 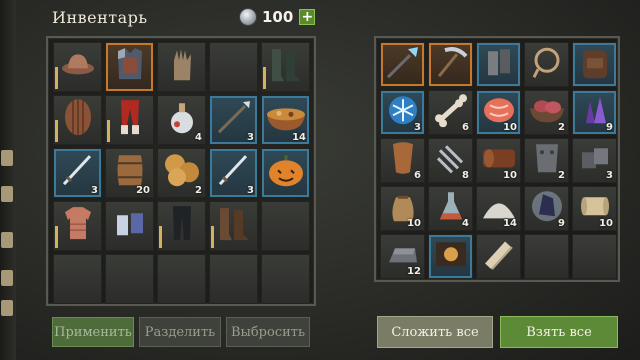 I want to click on backpack-icon, so click(x=595, y=64).